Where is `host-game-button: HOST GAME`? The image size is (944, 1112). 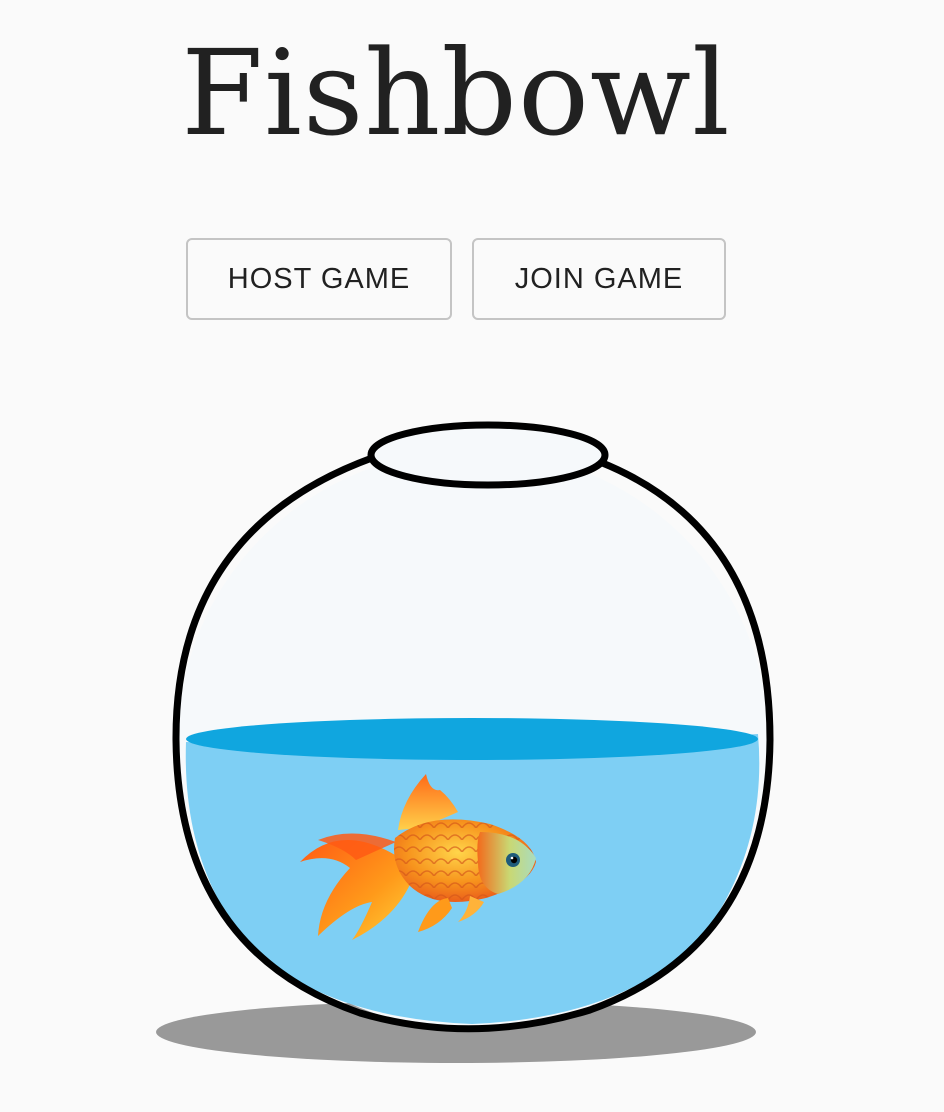
host-game-button: HOST GAME is located at coordinates (319, 279).